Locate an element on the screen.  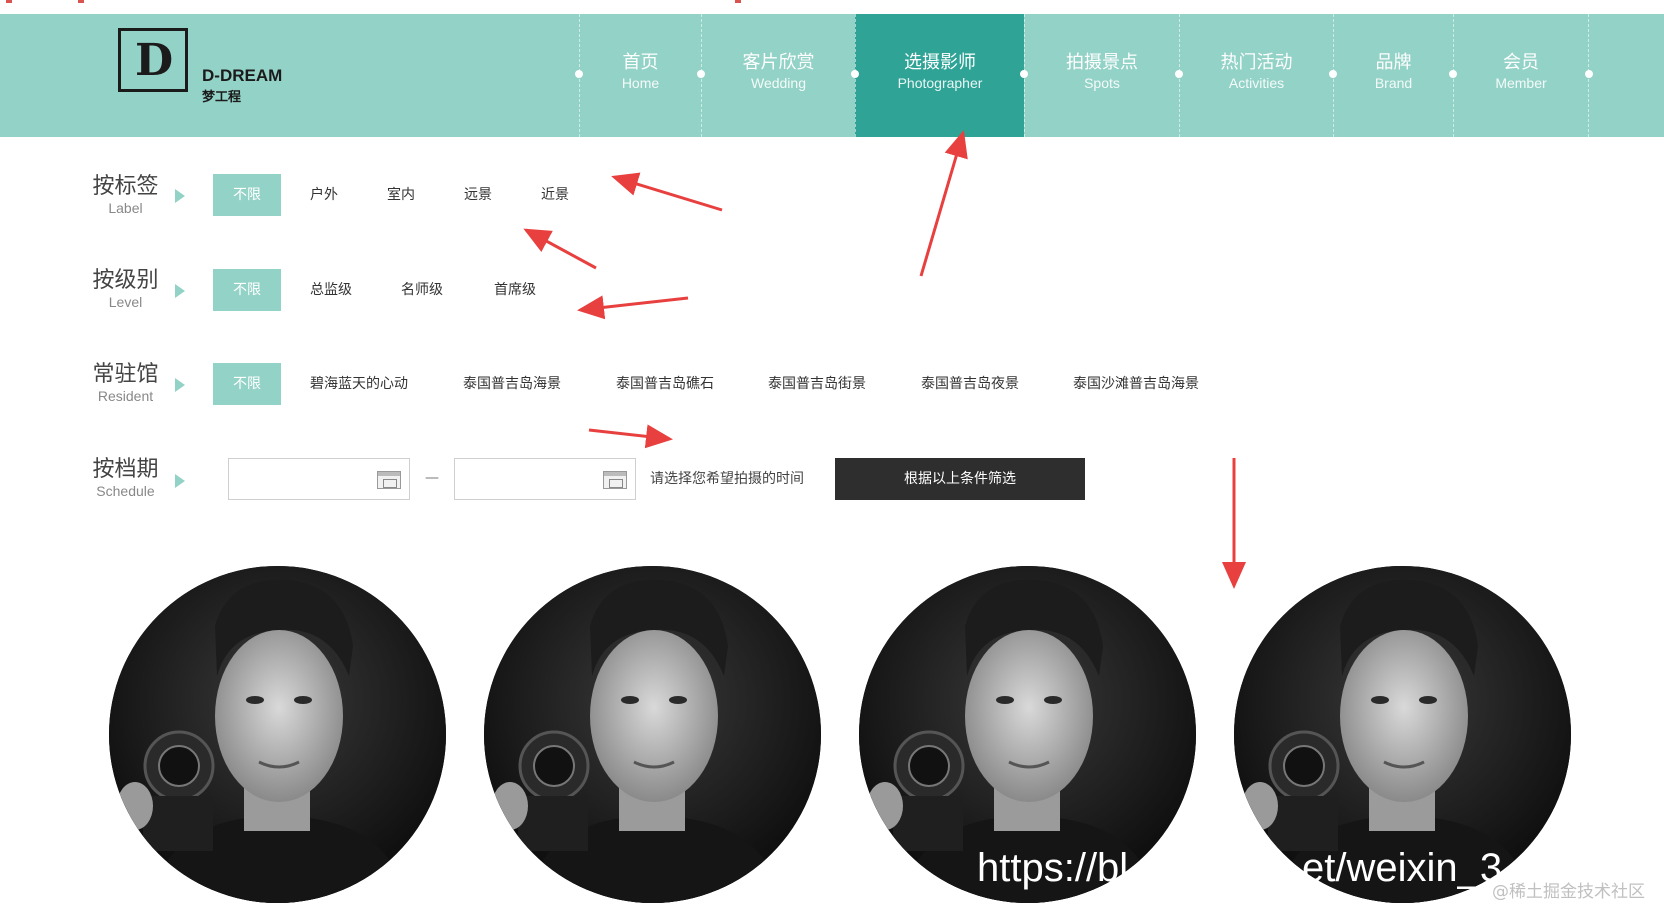
brand-name-cn: 梦工程 is located at coordinates (222, 97).